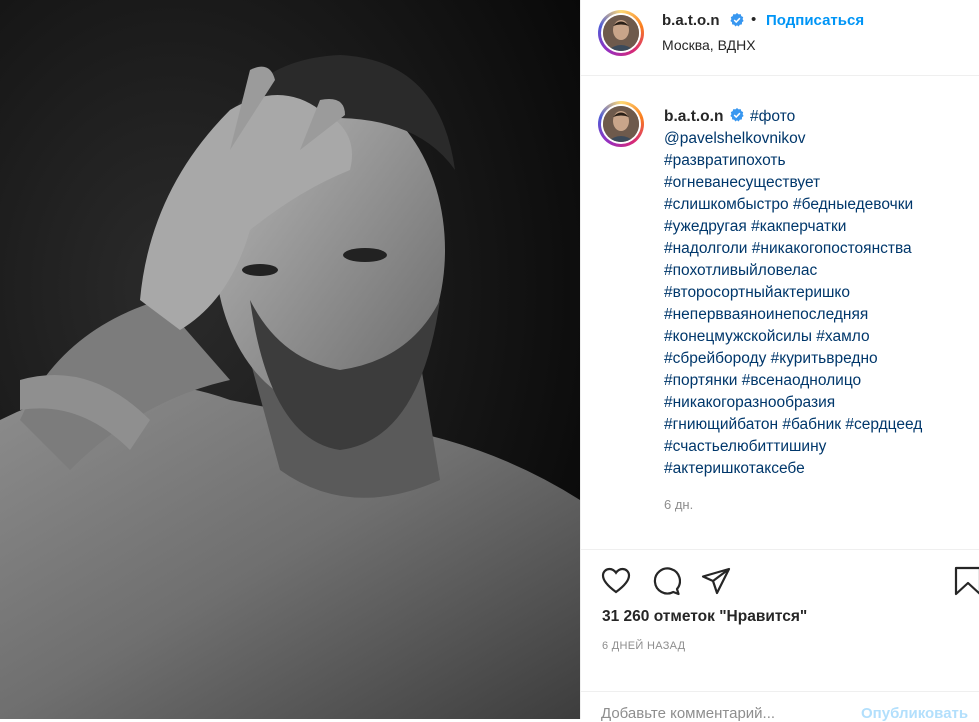  I want to click on caption-line: b.a.t.o.n #фото, so click(816, 117).